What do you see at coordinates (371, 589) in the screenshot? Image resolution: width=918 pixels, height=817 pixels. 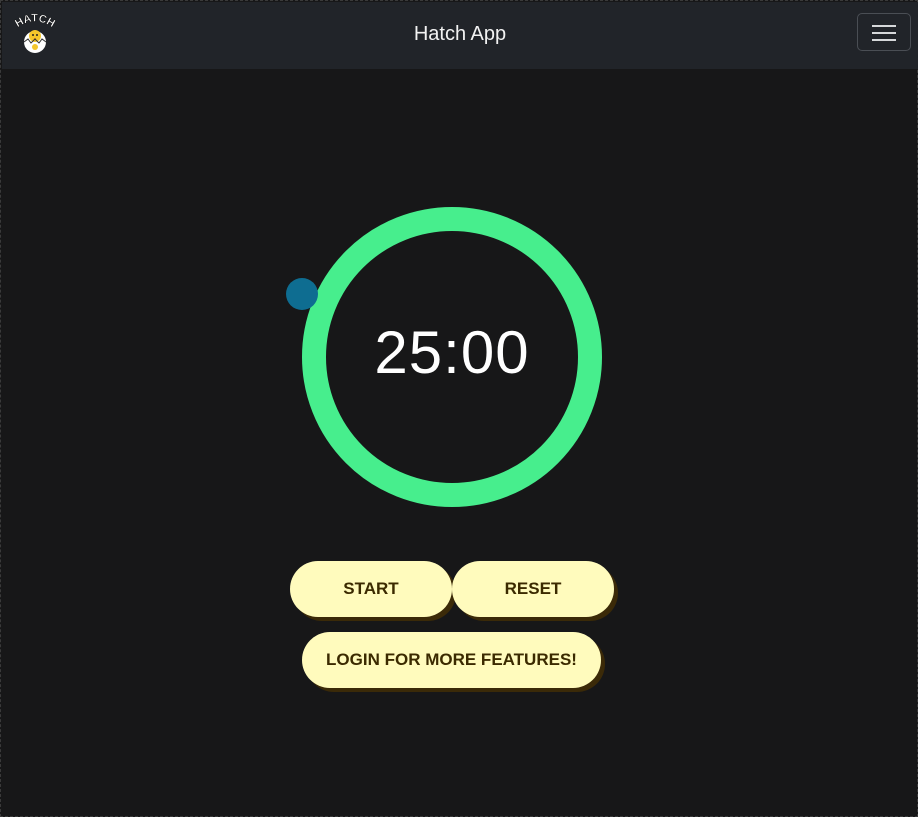 I see `start-button: START` at bounding box center [371, 589].